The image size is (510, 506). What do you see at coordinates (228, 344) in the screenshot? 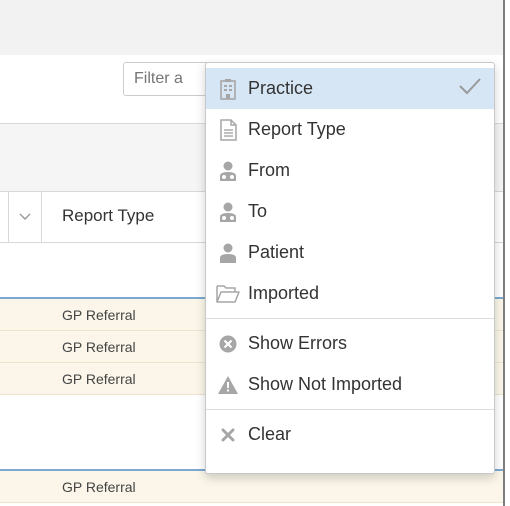
I see `error-circle-icon` at bounding box center [228, 344].